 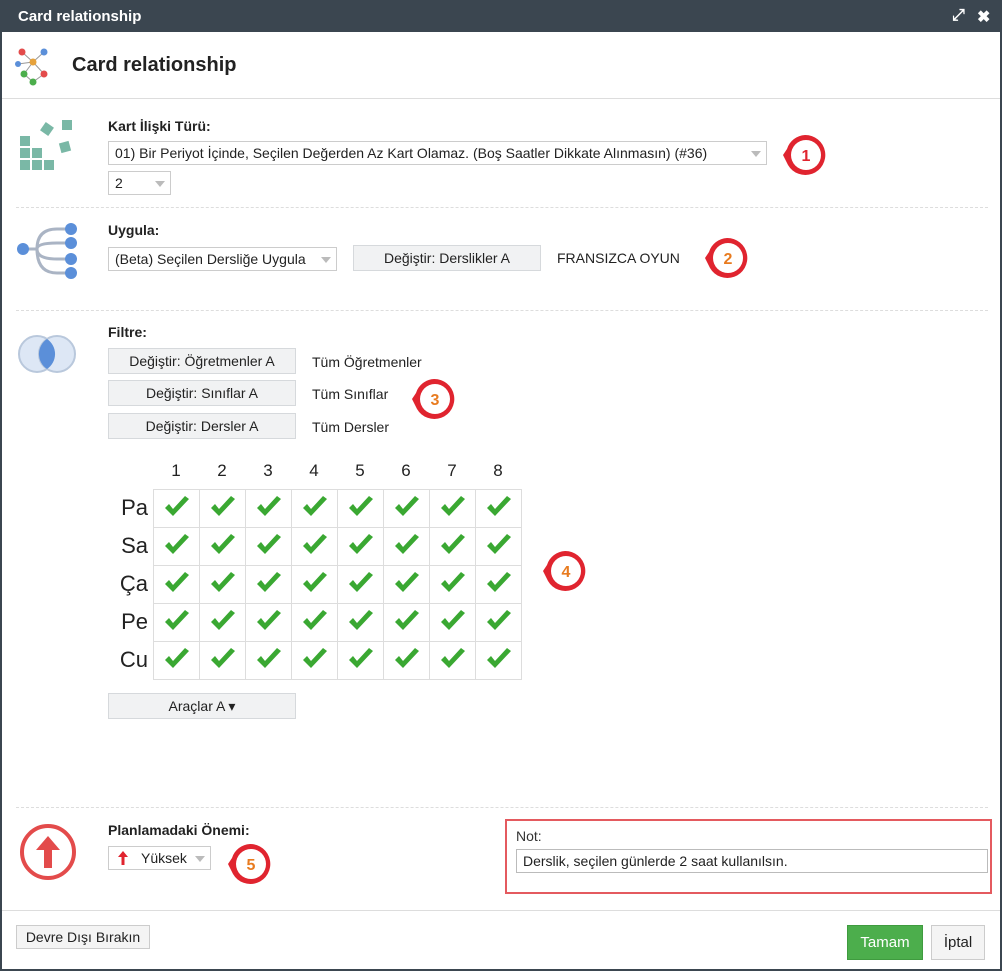 What do you see at coordinates (210, 259) in the screenshot?
I see `apply-mode-value: (Beta) Seçilen Dersliğe Uygula` at bounding box center [210, 259].